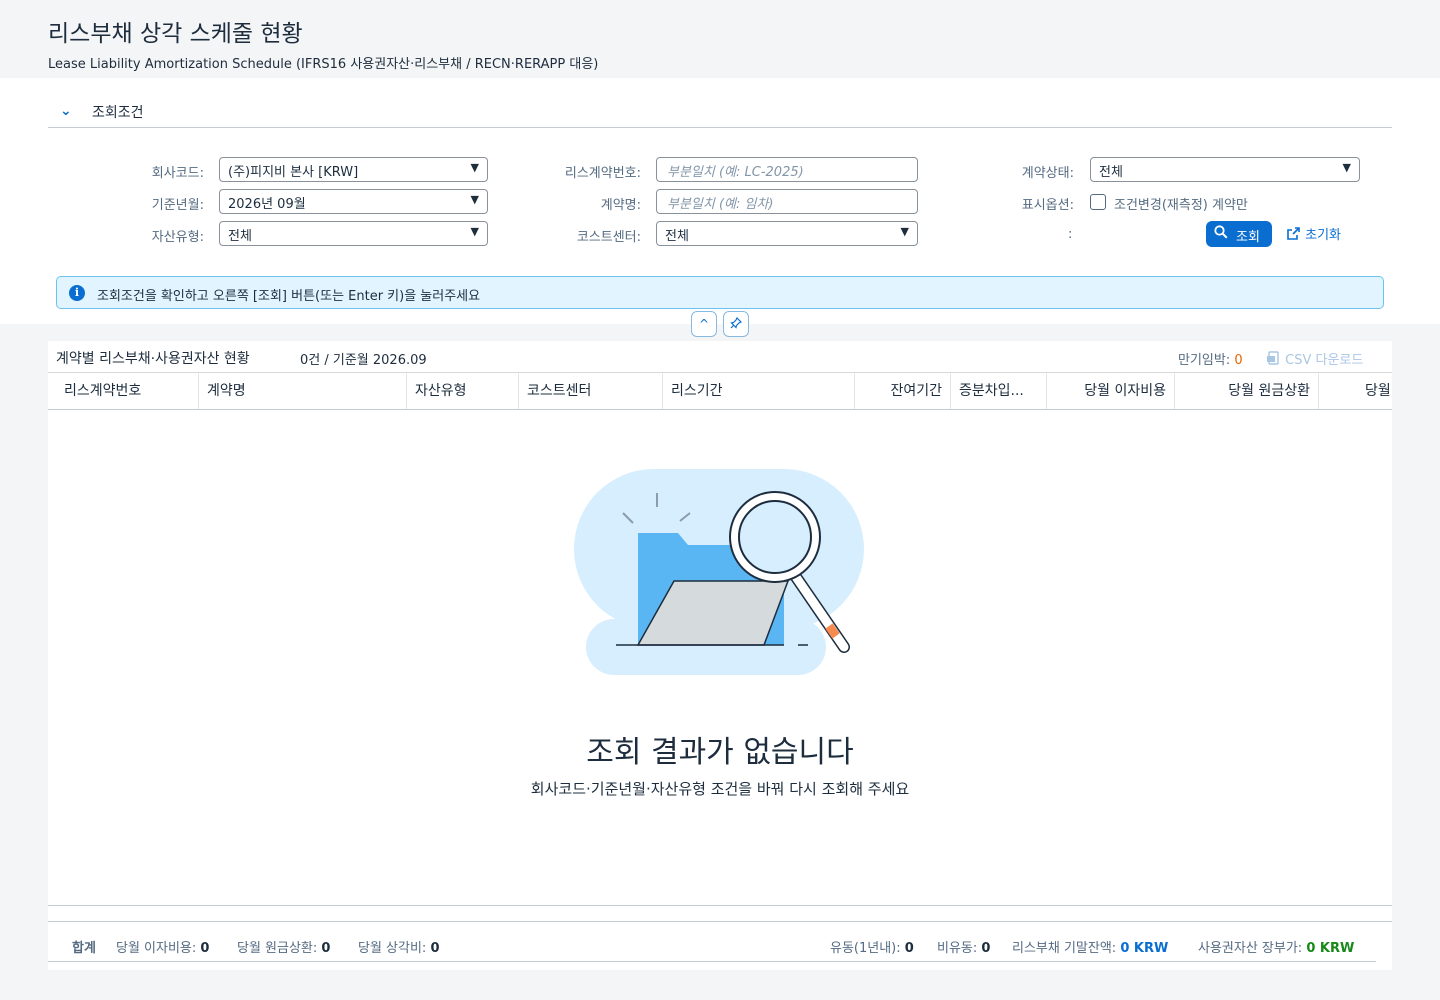  What do you see at coordinates (1181, 203) in the screenshot?
I see `remeasured-only-label: 조건변경(재측정) 계약만` at bounding box center [1181, 203].